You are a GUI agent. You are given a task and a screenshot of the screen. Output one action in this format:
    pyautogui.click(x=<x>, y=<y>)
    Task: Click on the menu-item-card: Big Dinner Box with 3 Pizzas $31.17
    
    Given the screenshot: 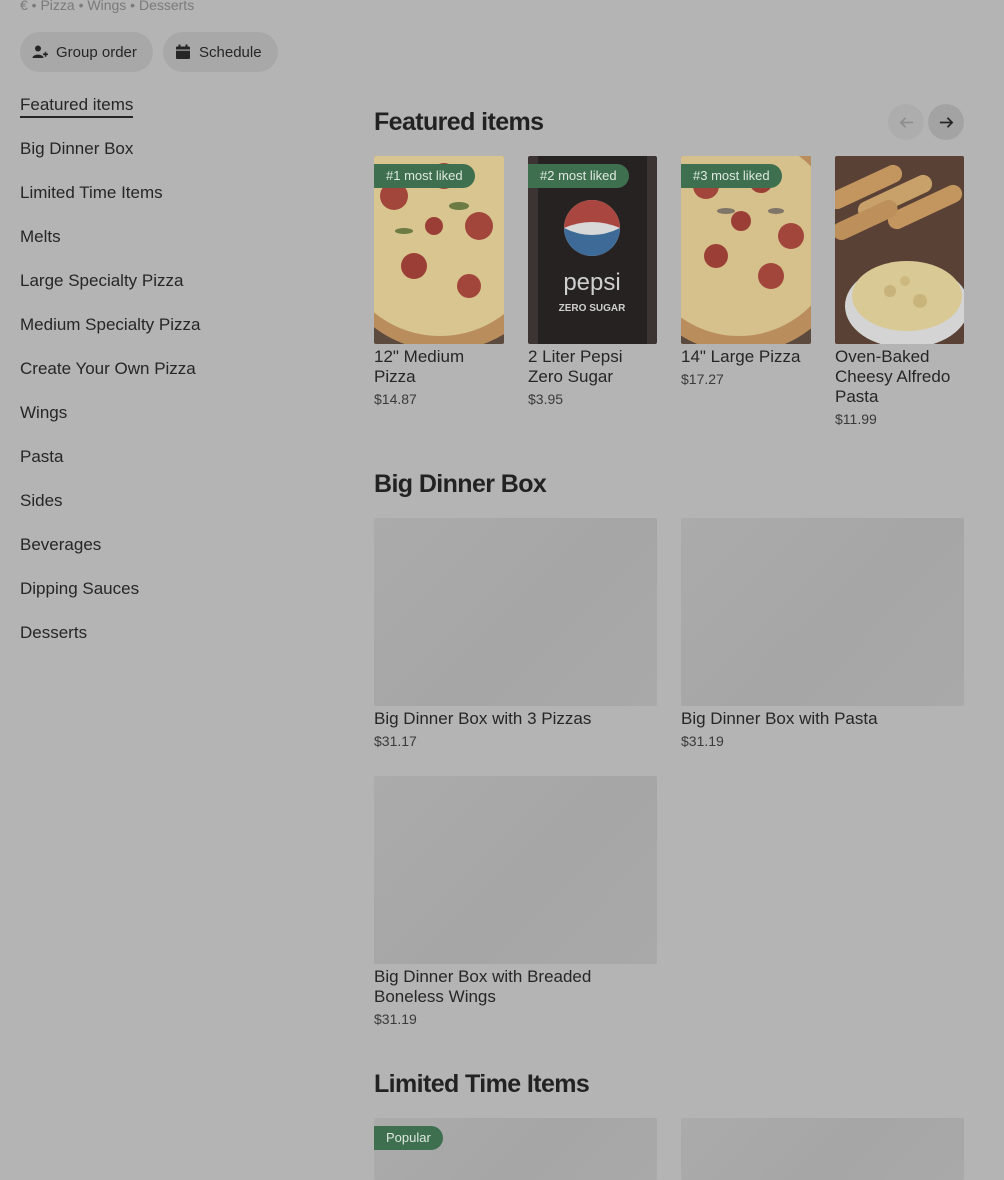 What is the action you would take?
    pyautogui.click(x=515, y=634)
    